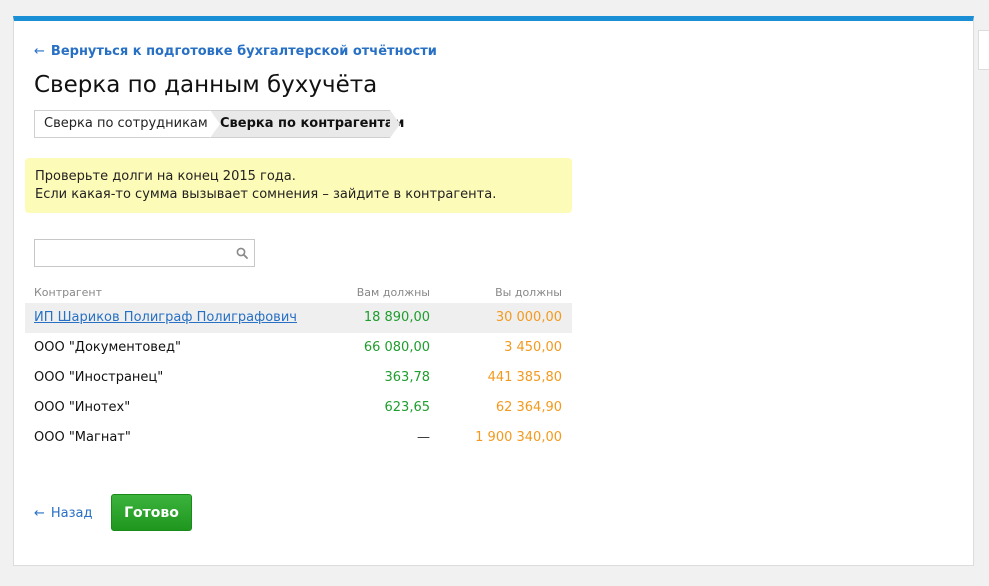  Describe the element at coordinates (151, 512) in the screenshot. I see `done-button: Готово` at that location.